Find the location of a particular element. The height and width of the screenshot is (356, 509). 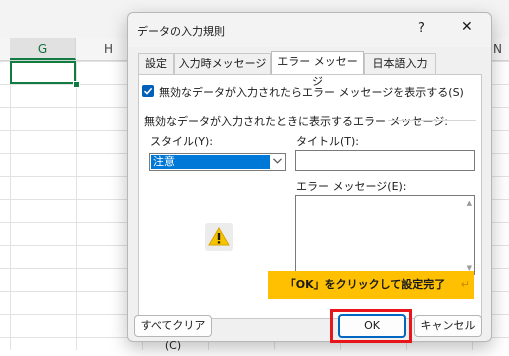

selected-cell is located at coordinates (43, 72).